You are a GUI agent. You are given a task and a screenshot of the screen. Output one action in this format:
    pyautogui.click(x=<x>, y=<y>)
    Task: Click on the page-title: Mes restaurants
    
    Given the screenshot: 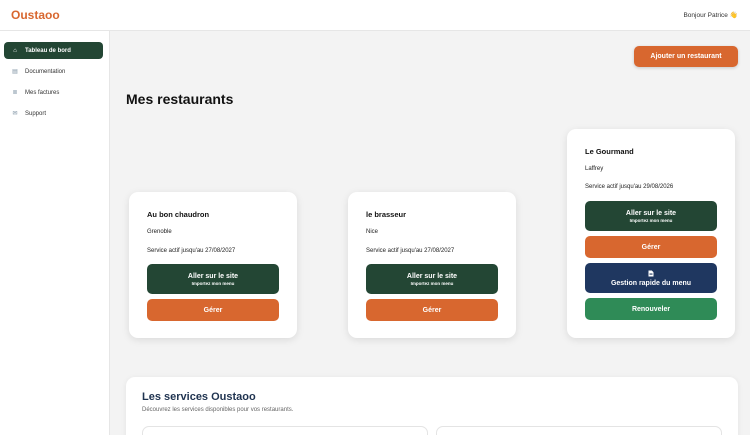 What is the action you would take?
    pyautogui.click(x=180, y=99)
    